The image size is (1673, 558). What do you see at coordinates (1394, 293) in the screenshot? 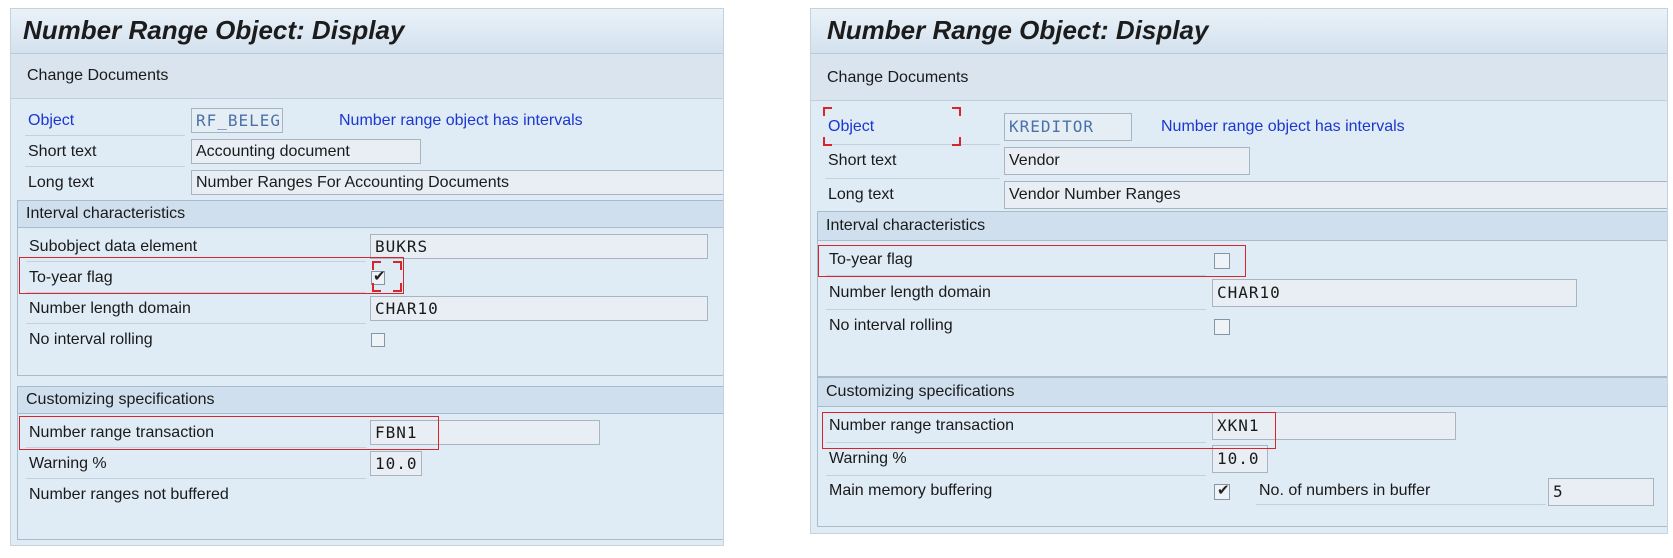
I see `right-number-length-field: CHAR10` at bounding box center [1394, 293].